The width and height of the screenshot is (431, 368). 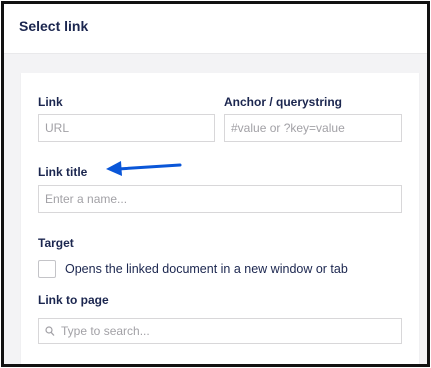 What do you see at coordinates (126, 128) in the screenshot?
I see `link-url-input` at bounding box center [126, 128].